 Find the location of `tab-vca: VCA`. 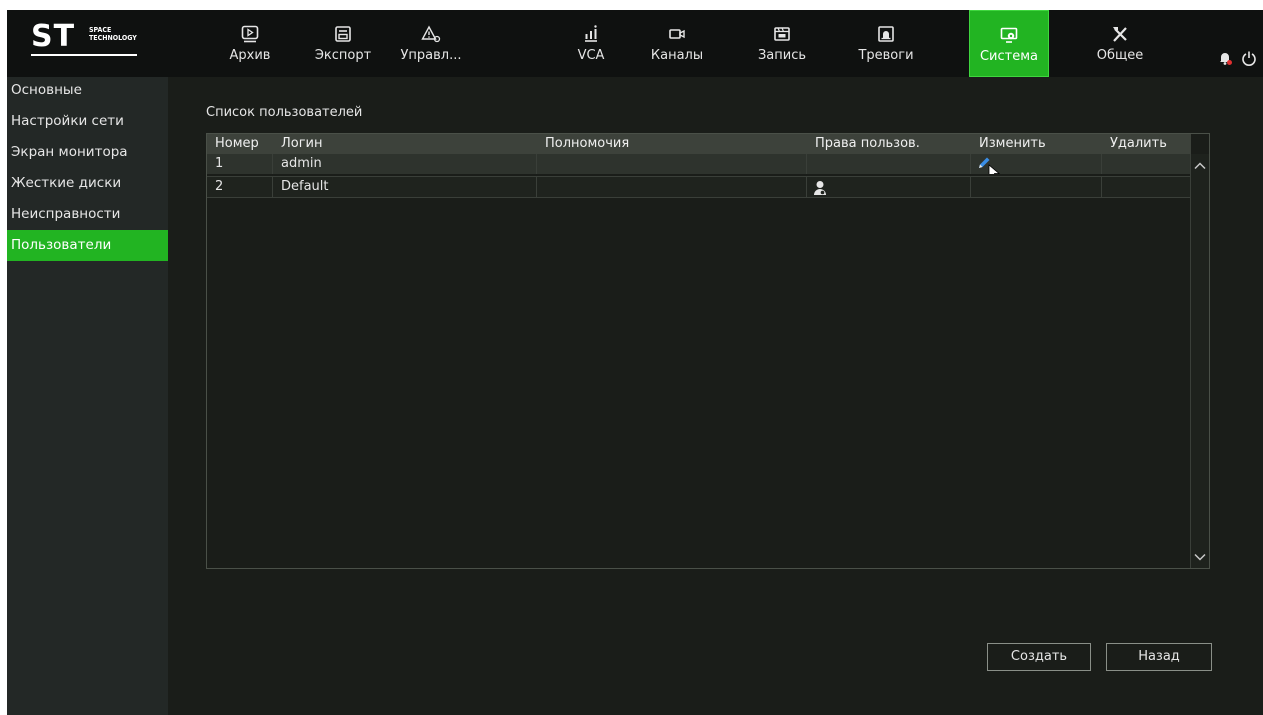

tab-vca: VCA is located at coordinates (591, 43).